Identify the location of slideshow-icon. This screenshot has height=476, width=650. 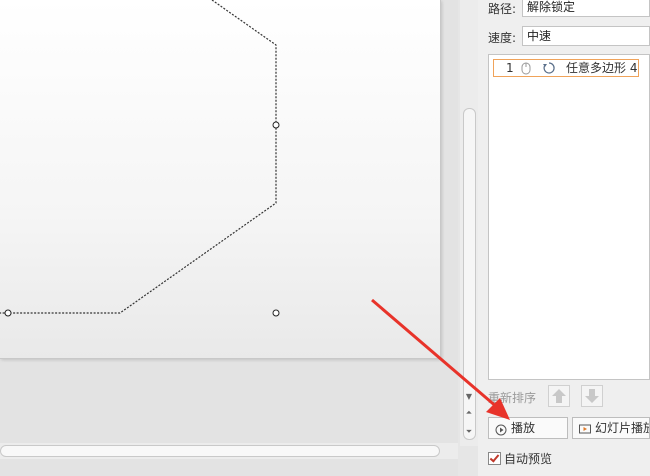
(585, 430).